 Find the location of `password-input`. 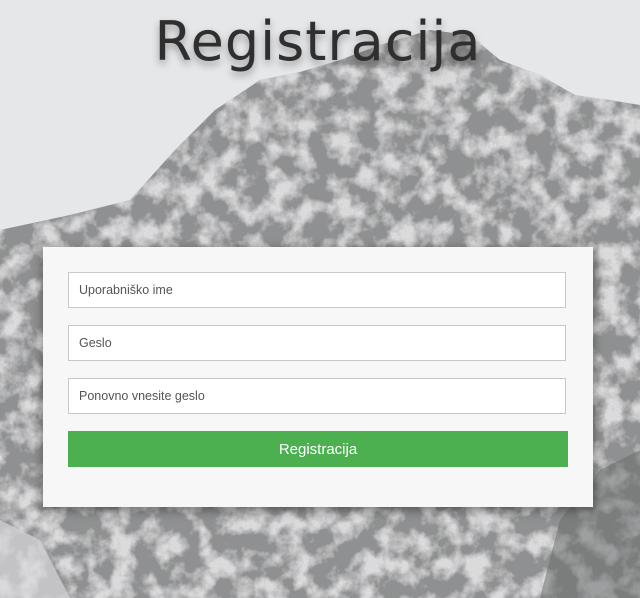

password-input is located at coordinates (317, 343).